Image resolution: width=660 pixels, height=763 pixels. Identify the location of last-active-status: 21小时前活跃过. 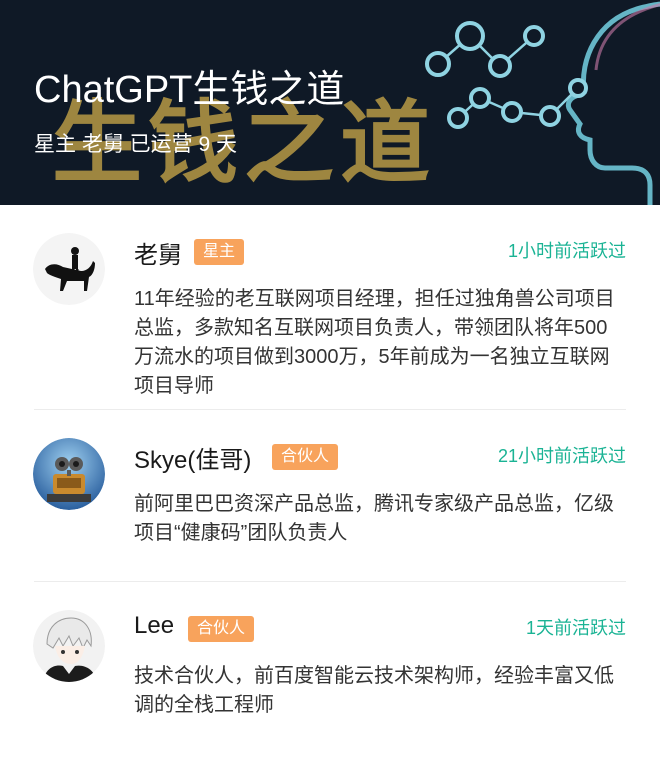
(561, 456).